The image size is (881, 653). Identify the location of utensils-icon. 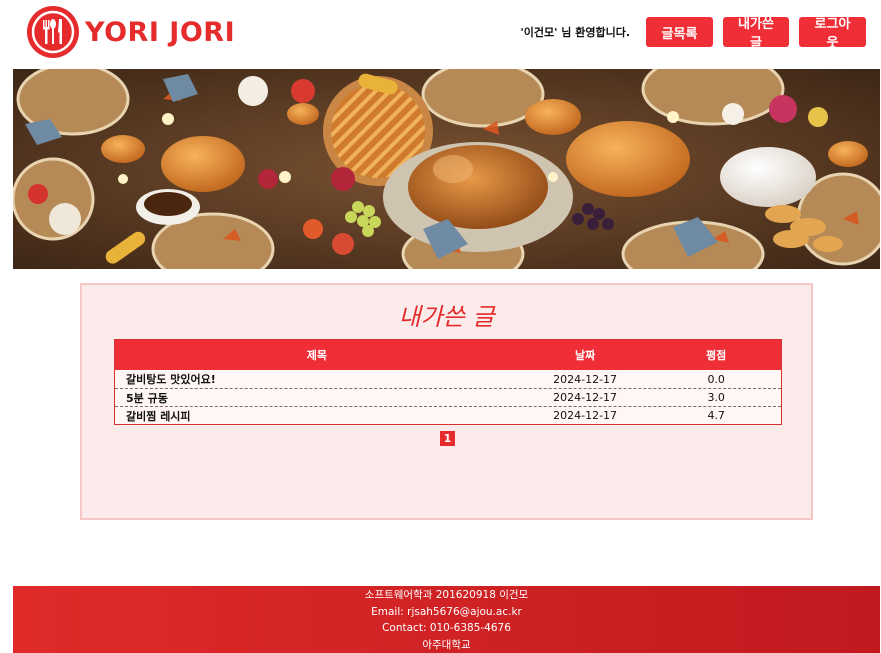
(53, 32).